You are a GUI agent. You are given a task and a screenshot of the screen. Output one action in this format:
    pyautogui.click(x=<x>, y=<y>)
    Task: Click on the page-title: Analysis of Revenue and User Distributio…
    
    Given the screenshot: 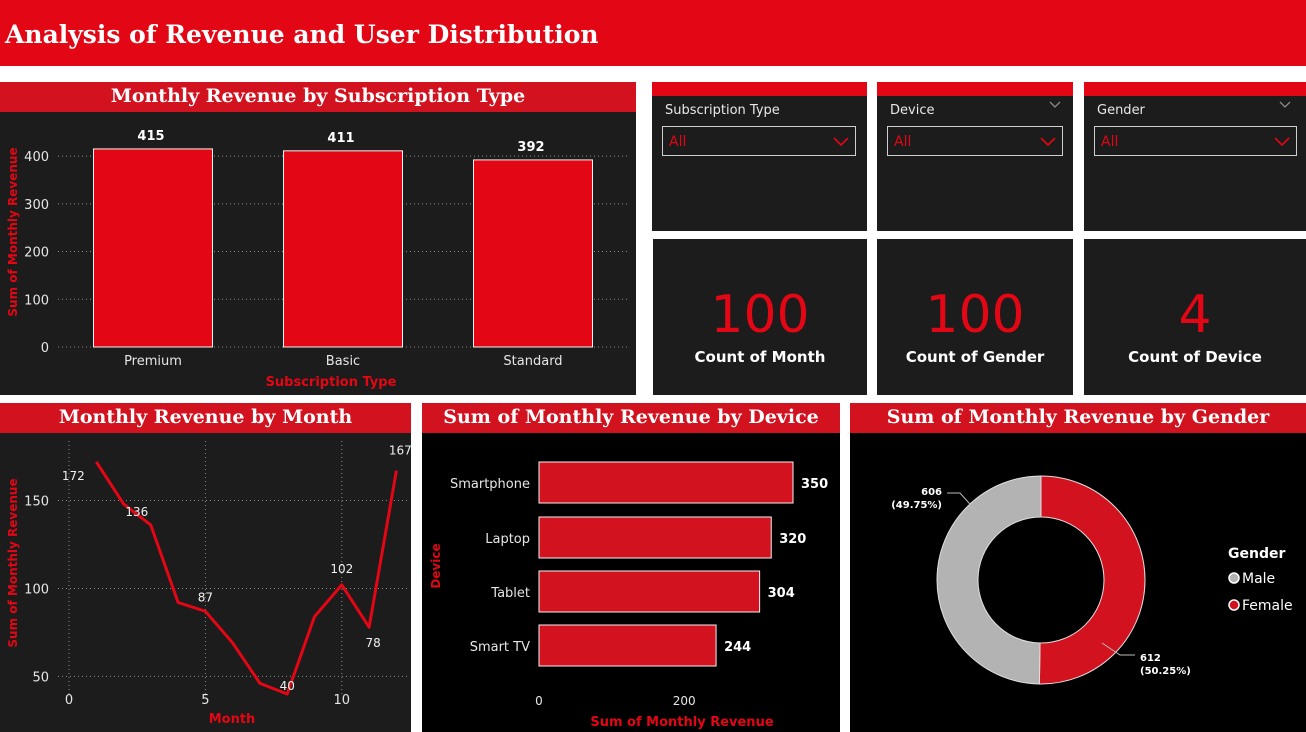 What is the action you would take?
    pyautogui.click(x=302, y=34)
    